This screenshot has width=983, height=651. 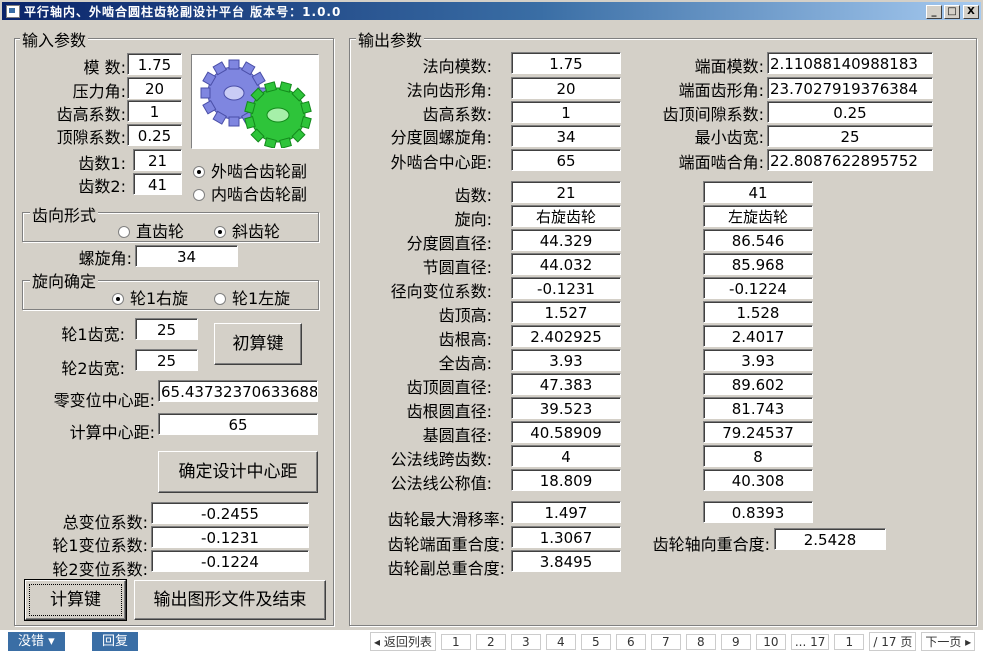 What do you see at coordinates (595, 642) in the screenshot?
I see `pager-item: 5` at bounding box center [595, 642].